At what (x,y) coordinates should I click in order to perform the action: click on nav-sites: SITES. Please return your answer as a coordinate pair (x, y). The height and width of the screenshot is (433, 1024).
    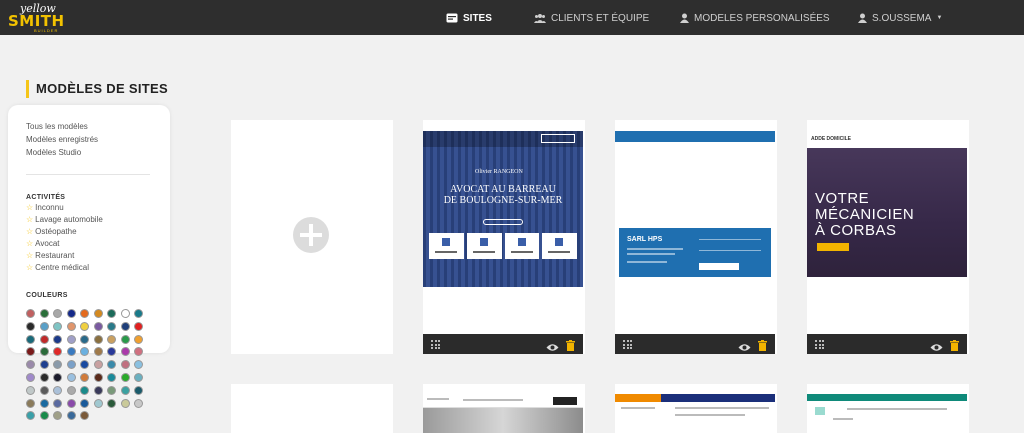
    Looking at the image, I should click on (469, 18).